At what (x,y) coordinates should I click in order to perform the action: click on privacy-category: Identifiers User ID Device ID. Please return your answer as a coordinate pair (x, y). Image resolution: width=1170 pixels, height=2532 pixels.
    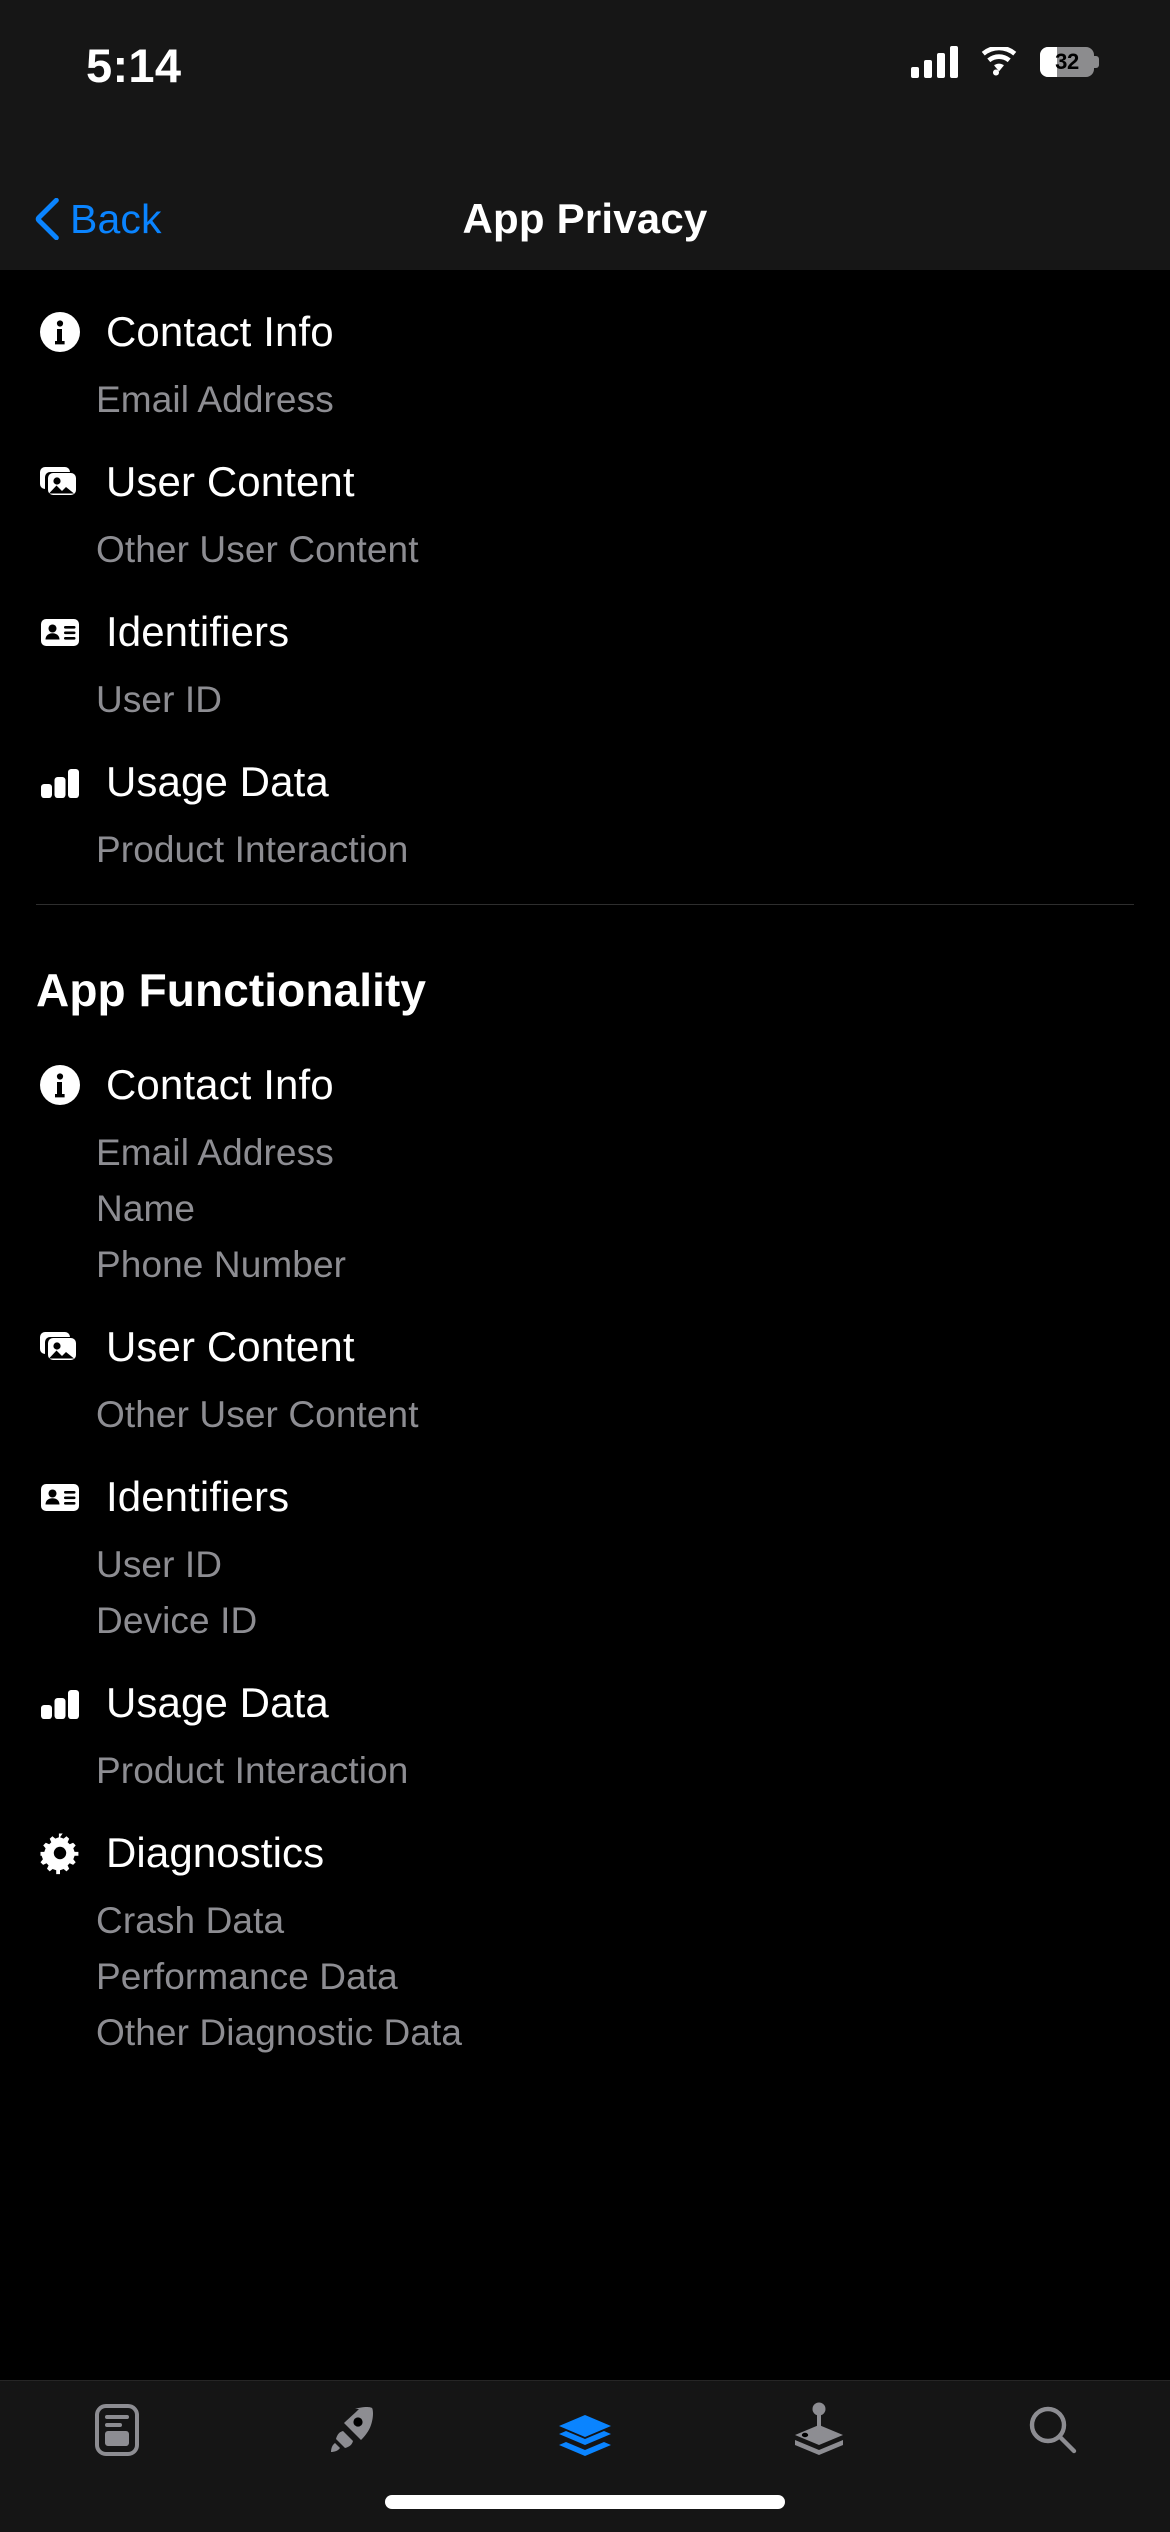
    Looking at the image, I should click on (585, 1550).